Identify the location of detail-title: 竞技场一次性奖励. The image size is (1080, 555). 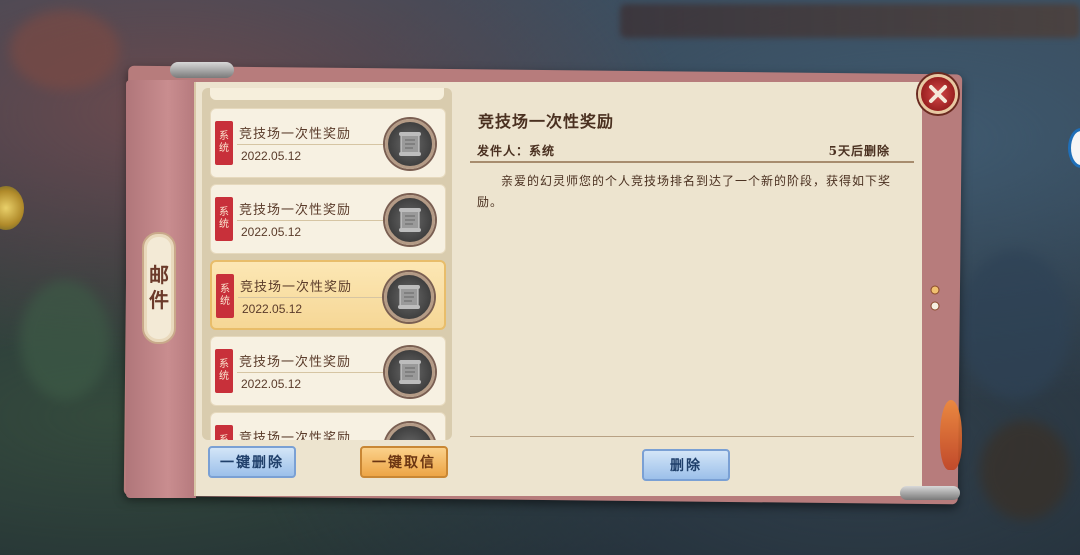
(546, 121).